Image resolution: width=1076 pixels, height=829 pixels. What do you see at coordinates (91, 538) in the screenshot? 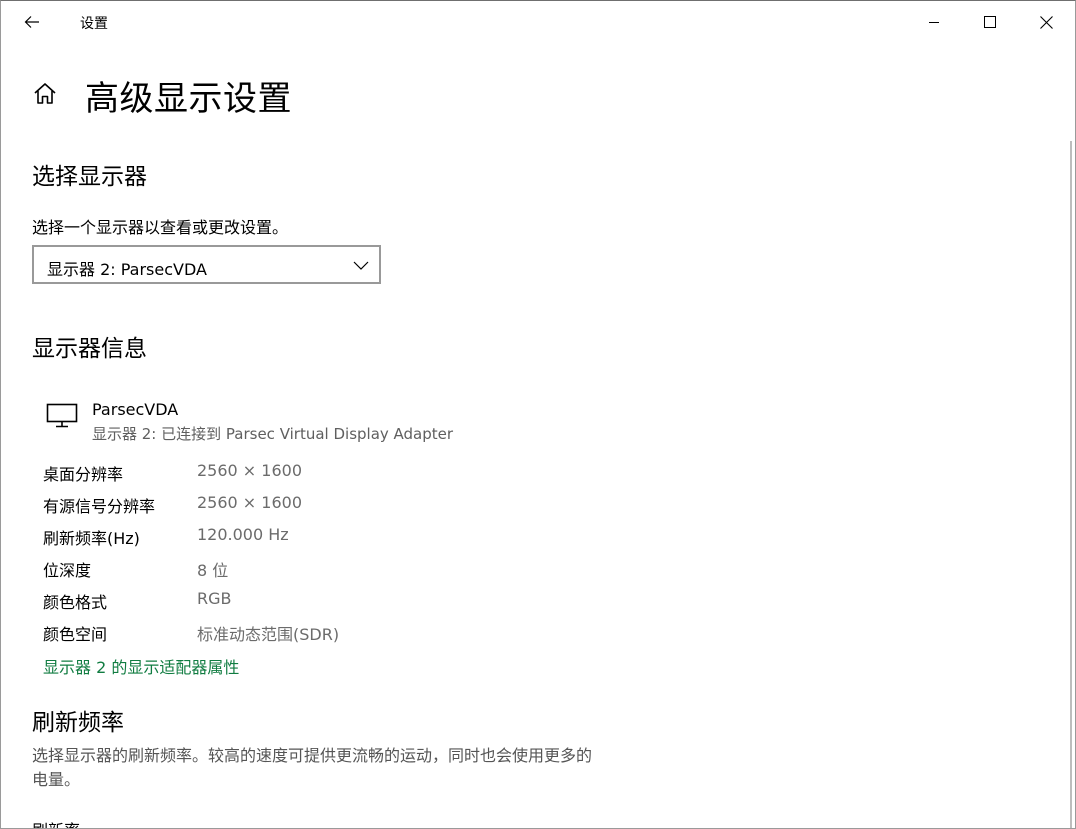
I see `info-label: 刷新频率(Hz)` at bounding box center [91, 538].